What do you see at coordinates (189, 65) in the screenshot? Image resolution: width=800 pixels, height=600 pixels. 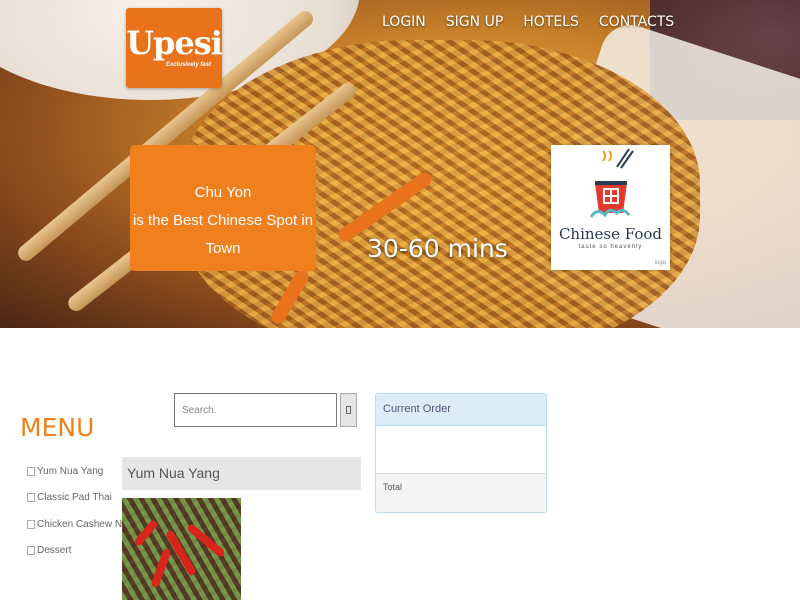 I see `brand-tagline: Exclusively fast` at bounding box center [189, 65].